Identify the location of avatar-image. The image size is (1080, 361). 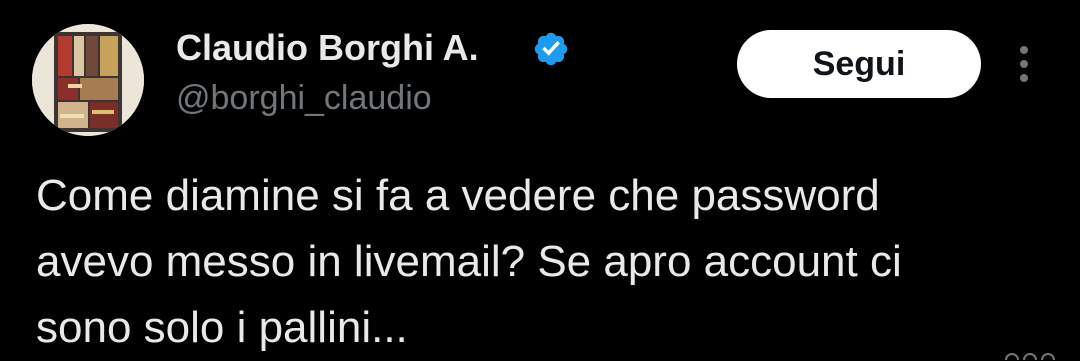
(88, 80).